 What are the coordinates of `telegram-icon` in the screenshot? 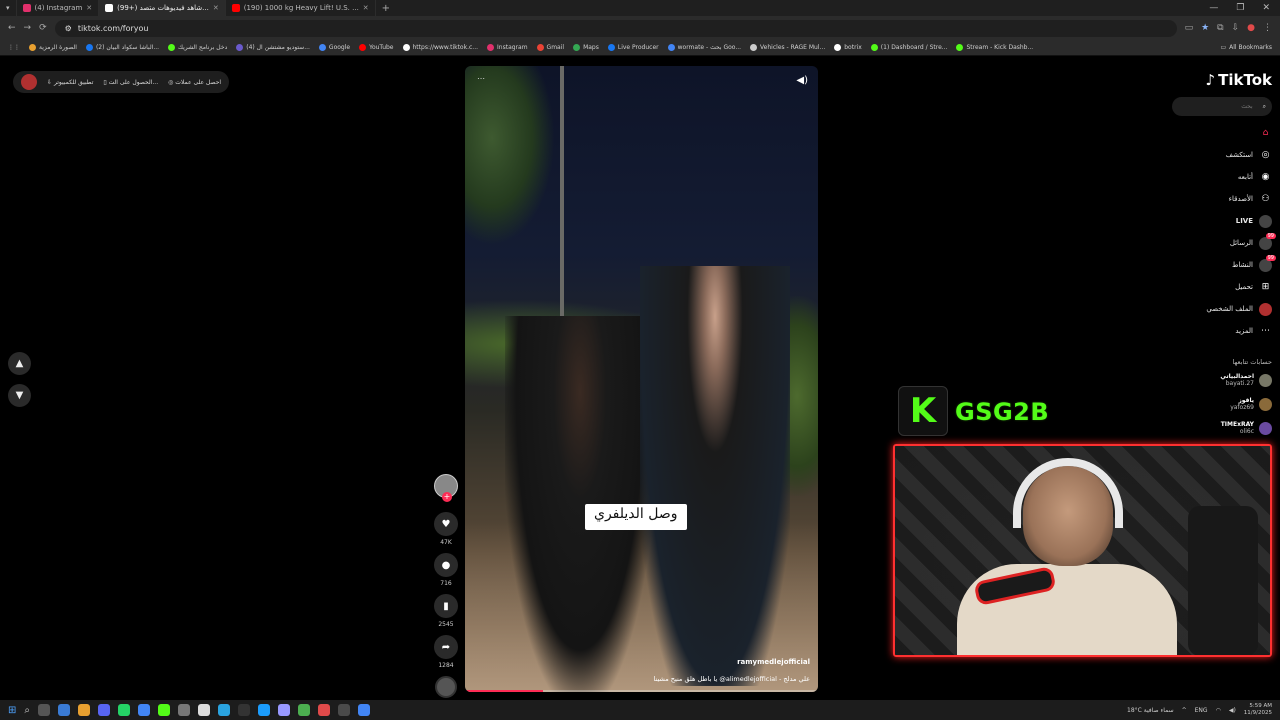 It's located at (224, 710).